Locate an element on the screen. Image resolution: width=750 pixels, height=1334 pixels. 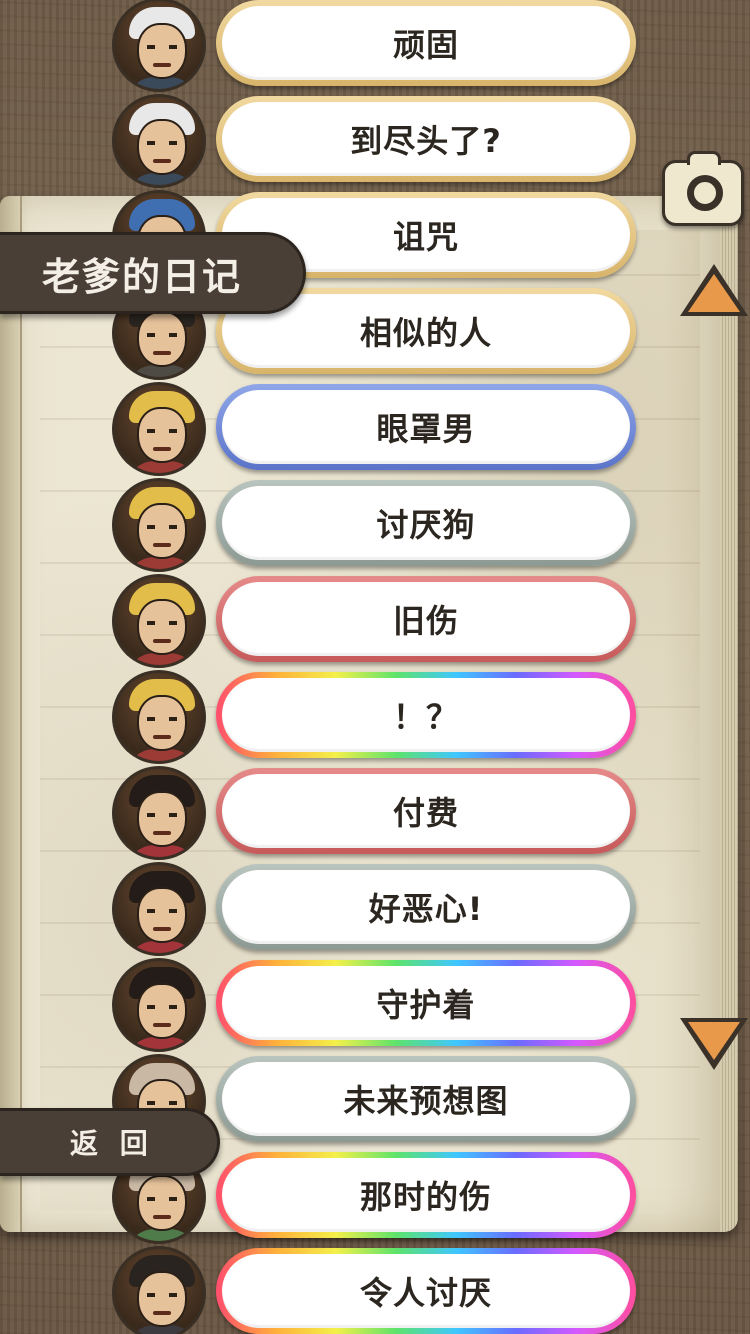
entry-label: 到尽头了? is located at coordinates (426, 139).